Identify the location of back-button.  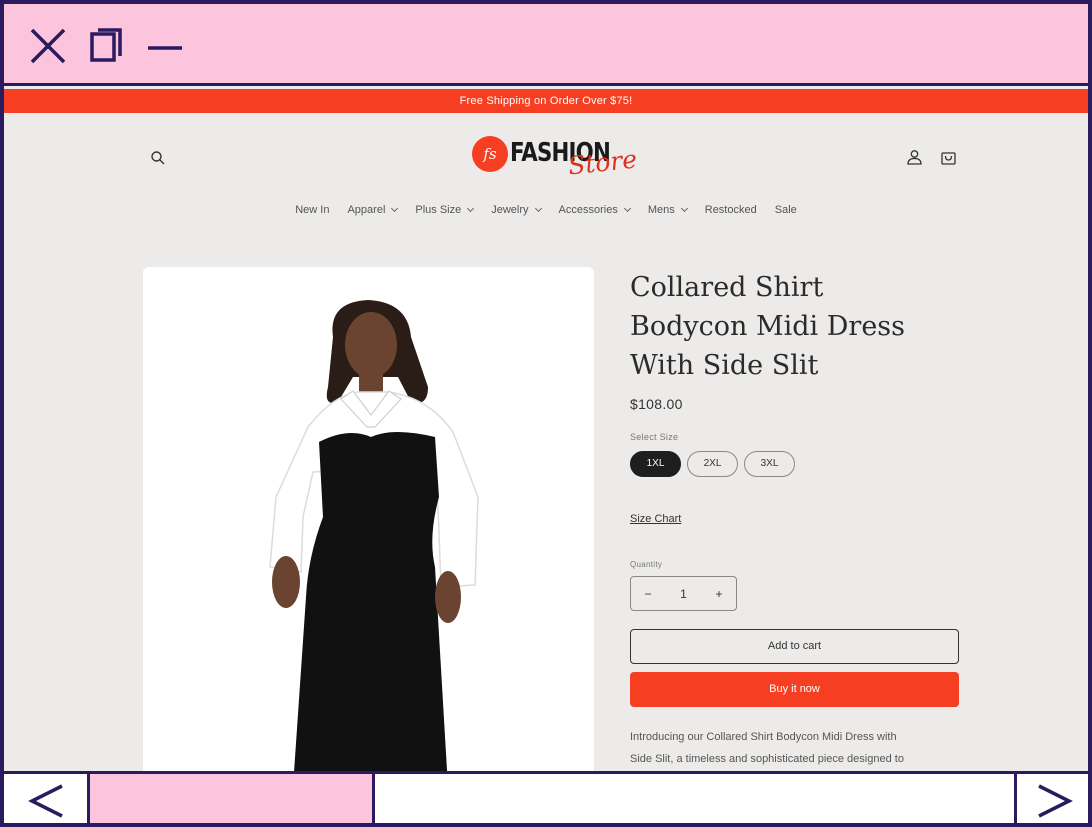
(47, 798).